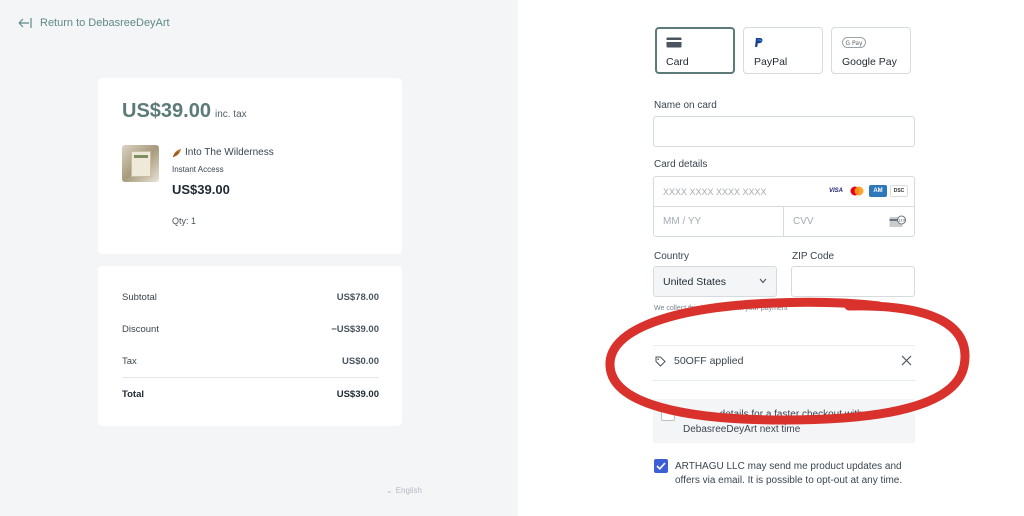  What do you see at coordinates (660, 361) in the screenshot?
I see `tag-icon` at bounding box center [660, 361].